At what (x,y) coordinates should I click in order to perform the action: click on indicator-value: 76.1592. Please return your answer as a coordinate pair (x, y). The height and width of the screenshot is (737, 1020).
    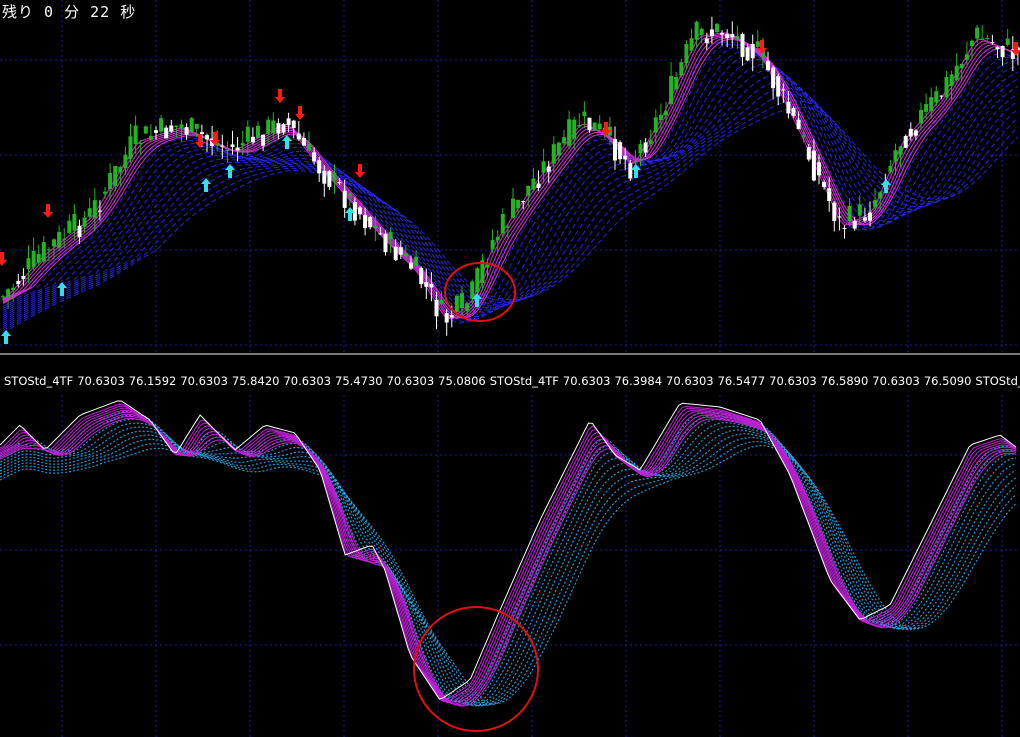
    Looking at the image, I should click on (152, 381).